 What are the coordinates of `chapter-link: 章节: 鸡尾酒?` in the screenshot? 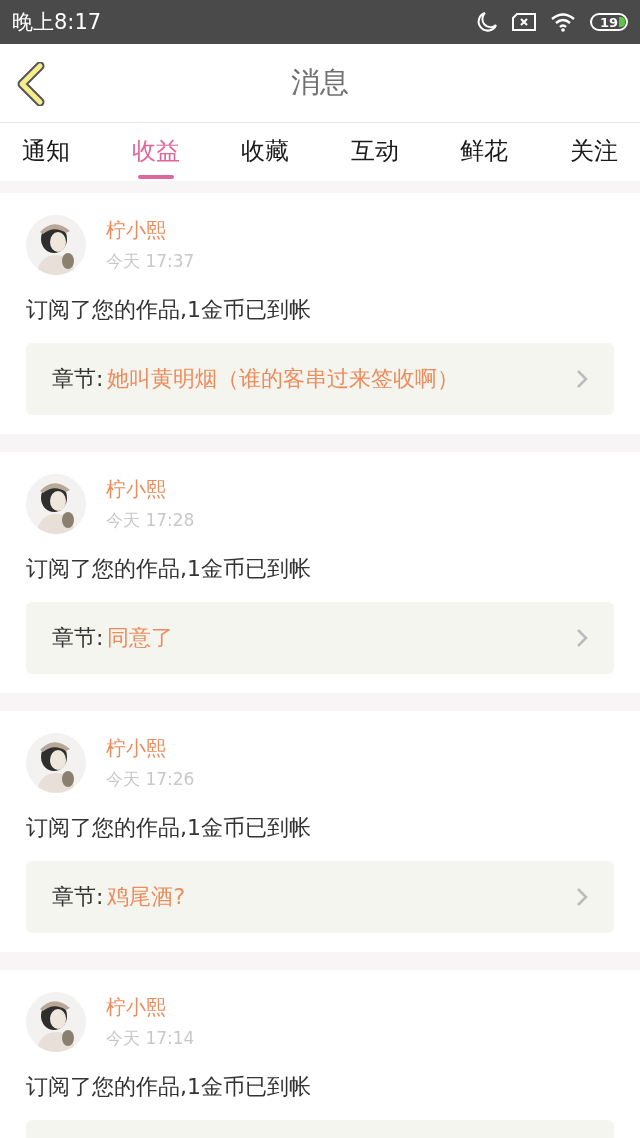 It's located at (320, 897).